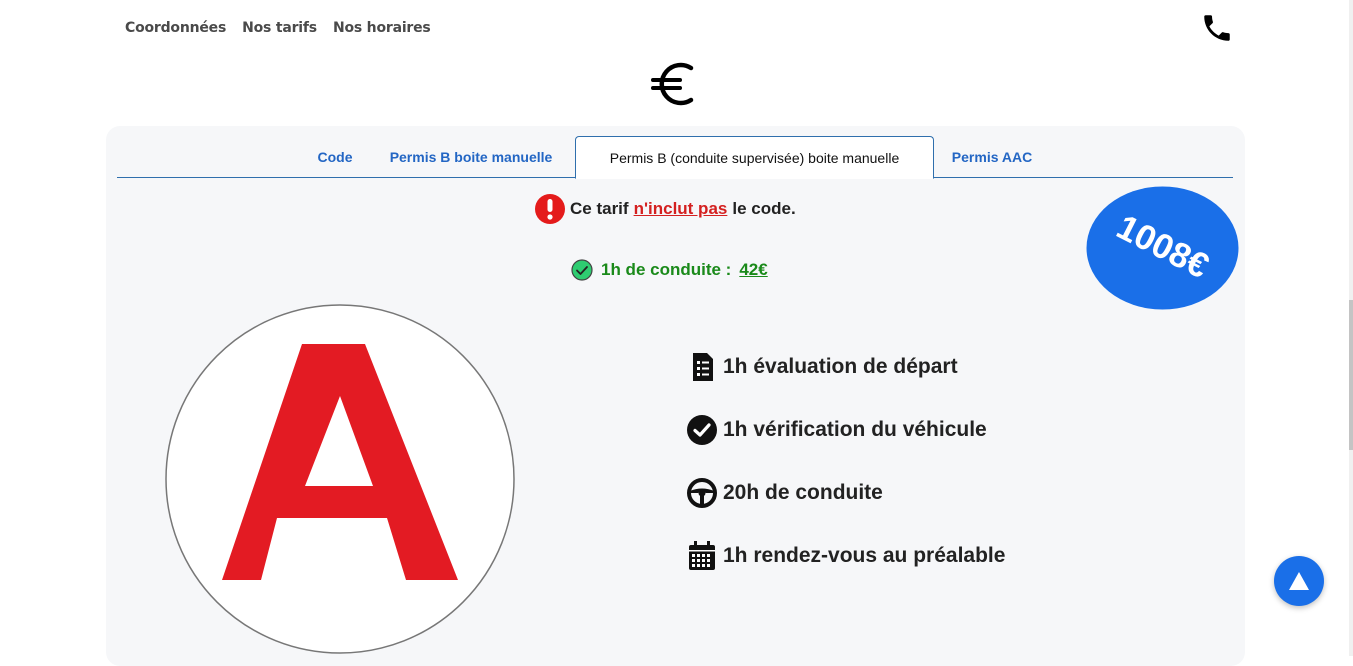 The image size is (1353, 666). Describe the element at coordinates (992, 157) in the screenshot. I see `tab-permis-aac: Permis AAC` at that location.